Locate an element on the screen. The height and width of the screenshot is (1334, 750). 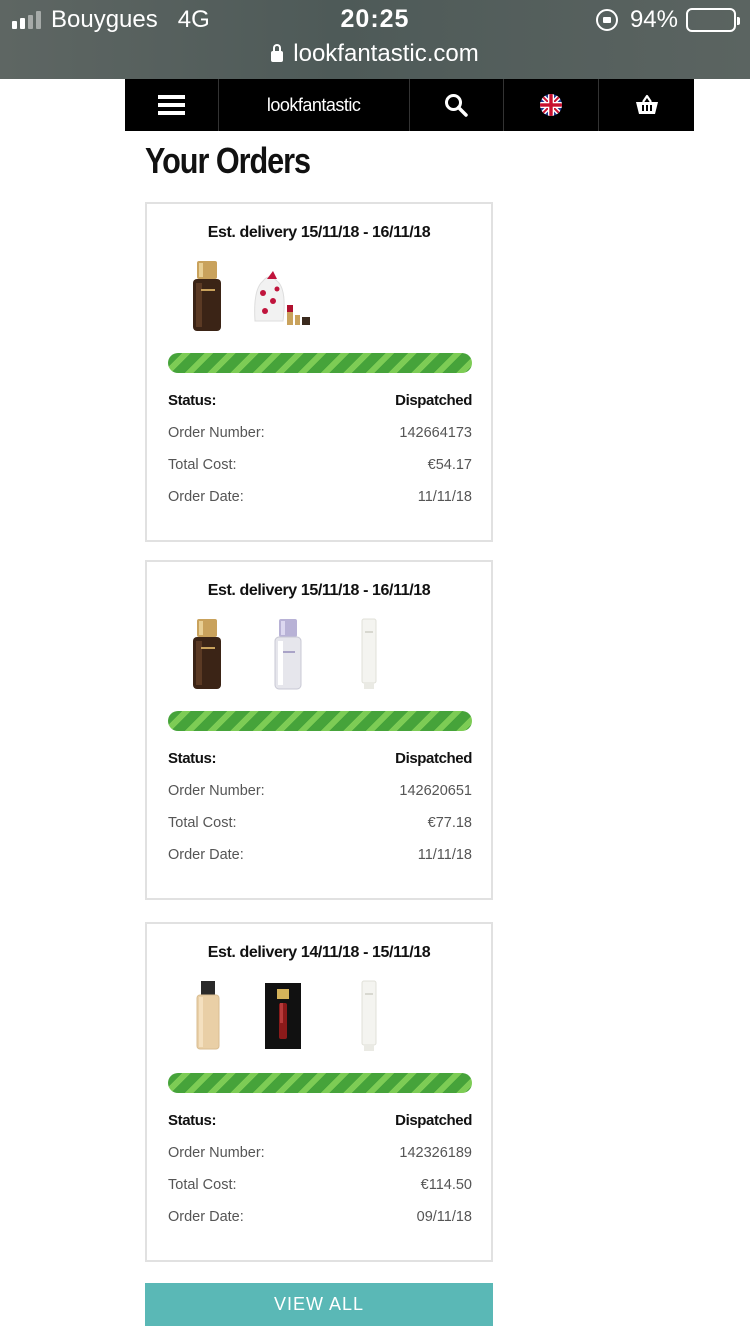
browser-top-bar: Bouygues 4G 20:25 94% lookfantastic.com is located at coordinates (375, 39).